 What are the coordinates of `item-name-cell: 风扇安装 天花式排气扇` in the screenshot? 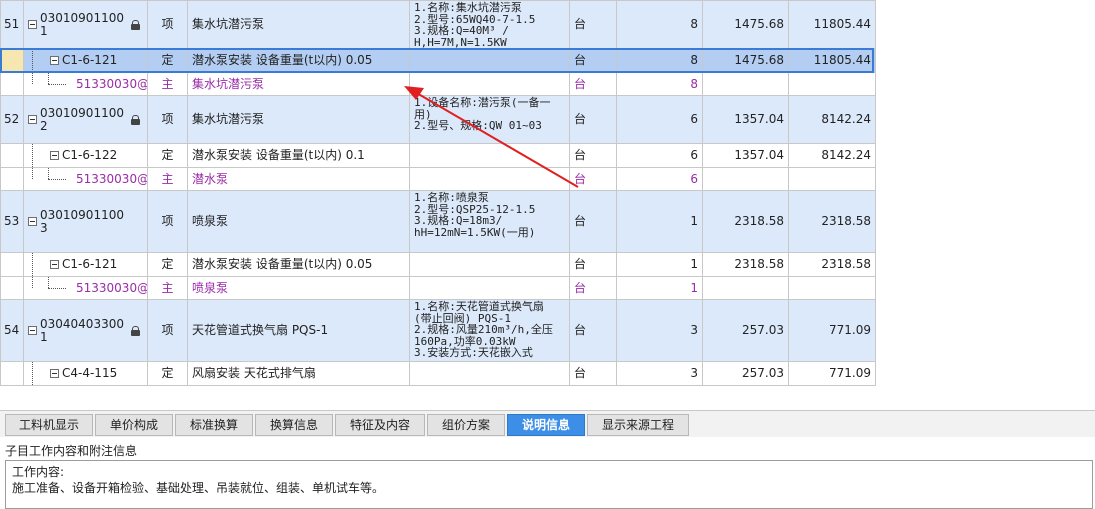 It's located at (298, 373).